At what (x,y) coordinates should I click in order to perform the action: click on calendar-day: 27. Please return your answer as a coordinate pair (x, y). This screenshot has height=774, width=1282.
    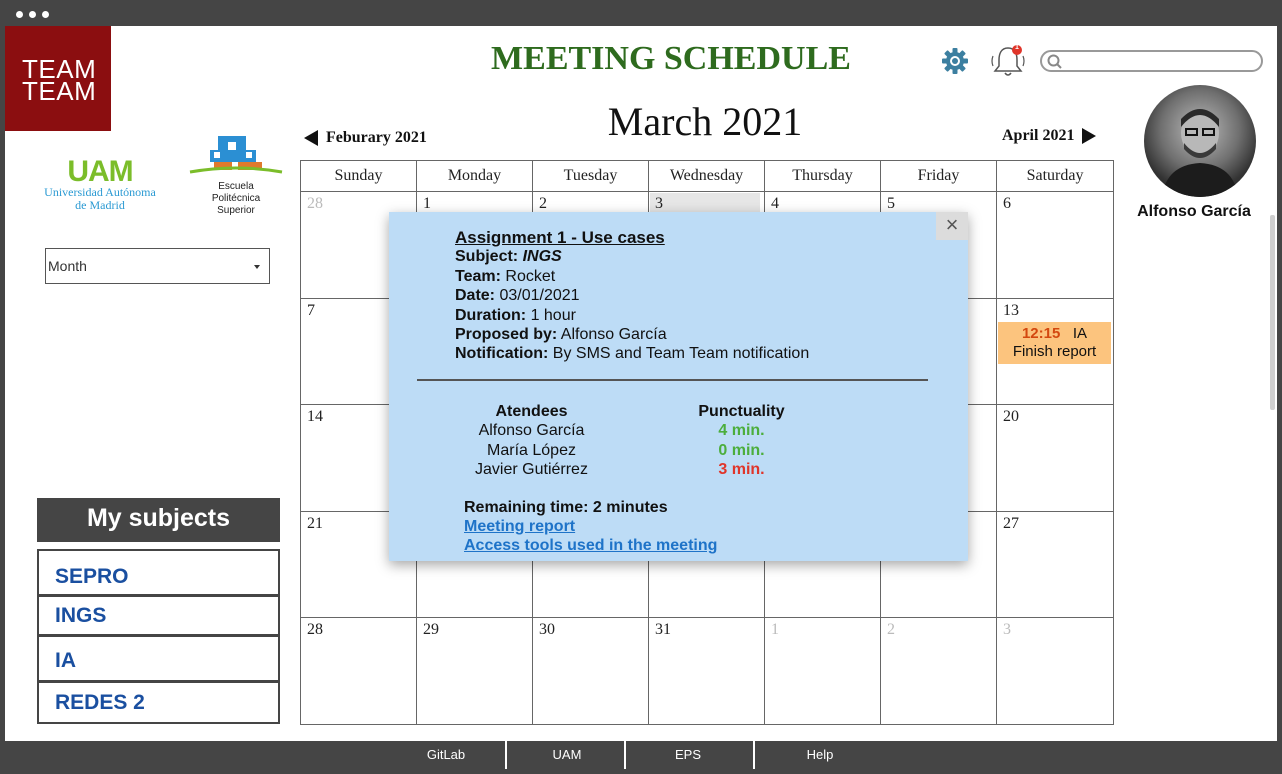
    Looking at the image, I should click on (1055, 565).